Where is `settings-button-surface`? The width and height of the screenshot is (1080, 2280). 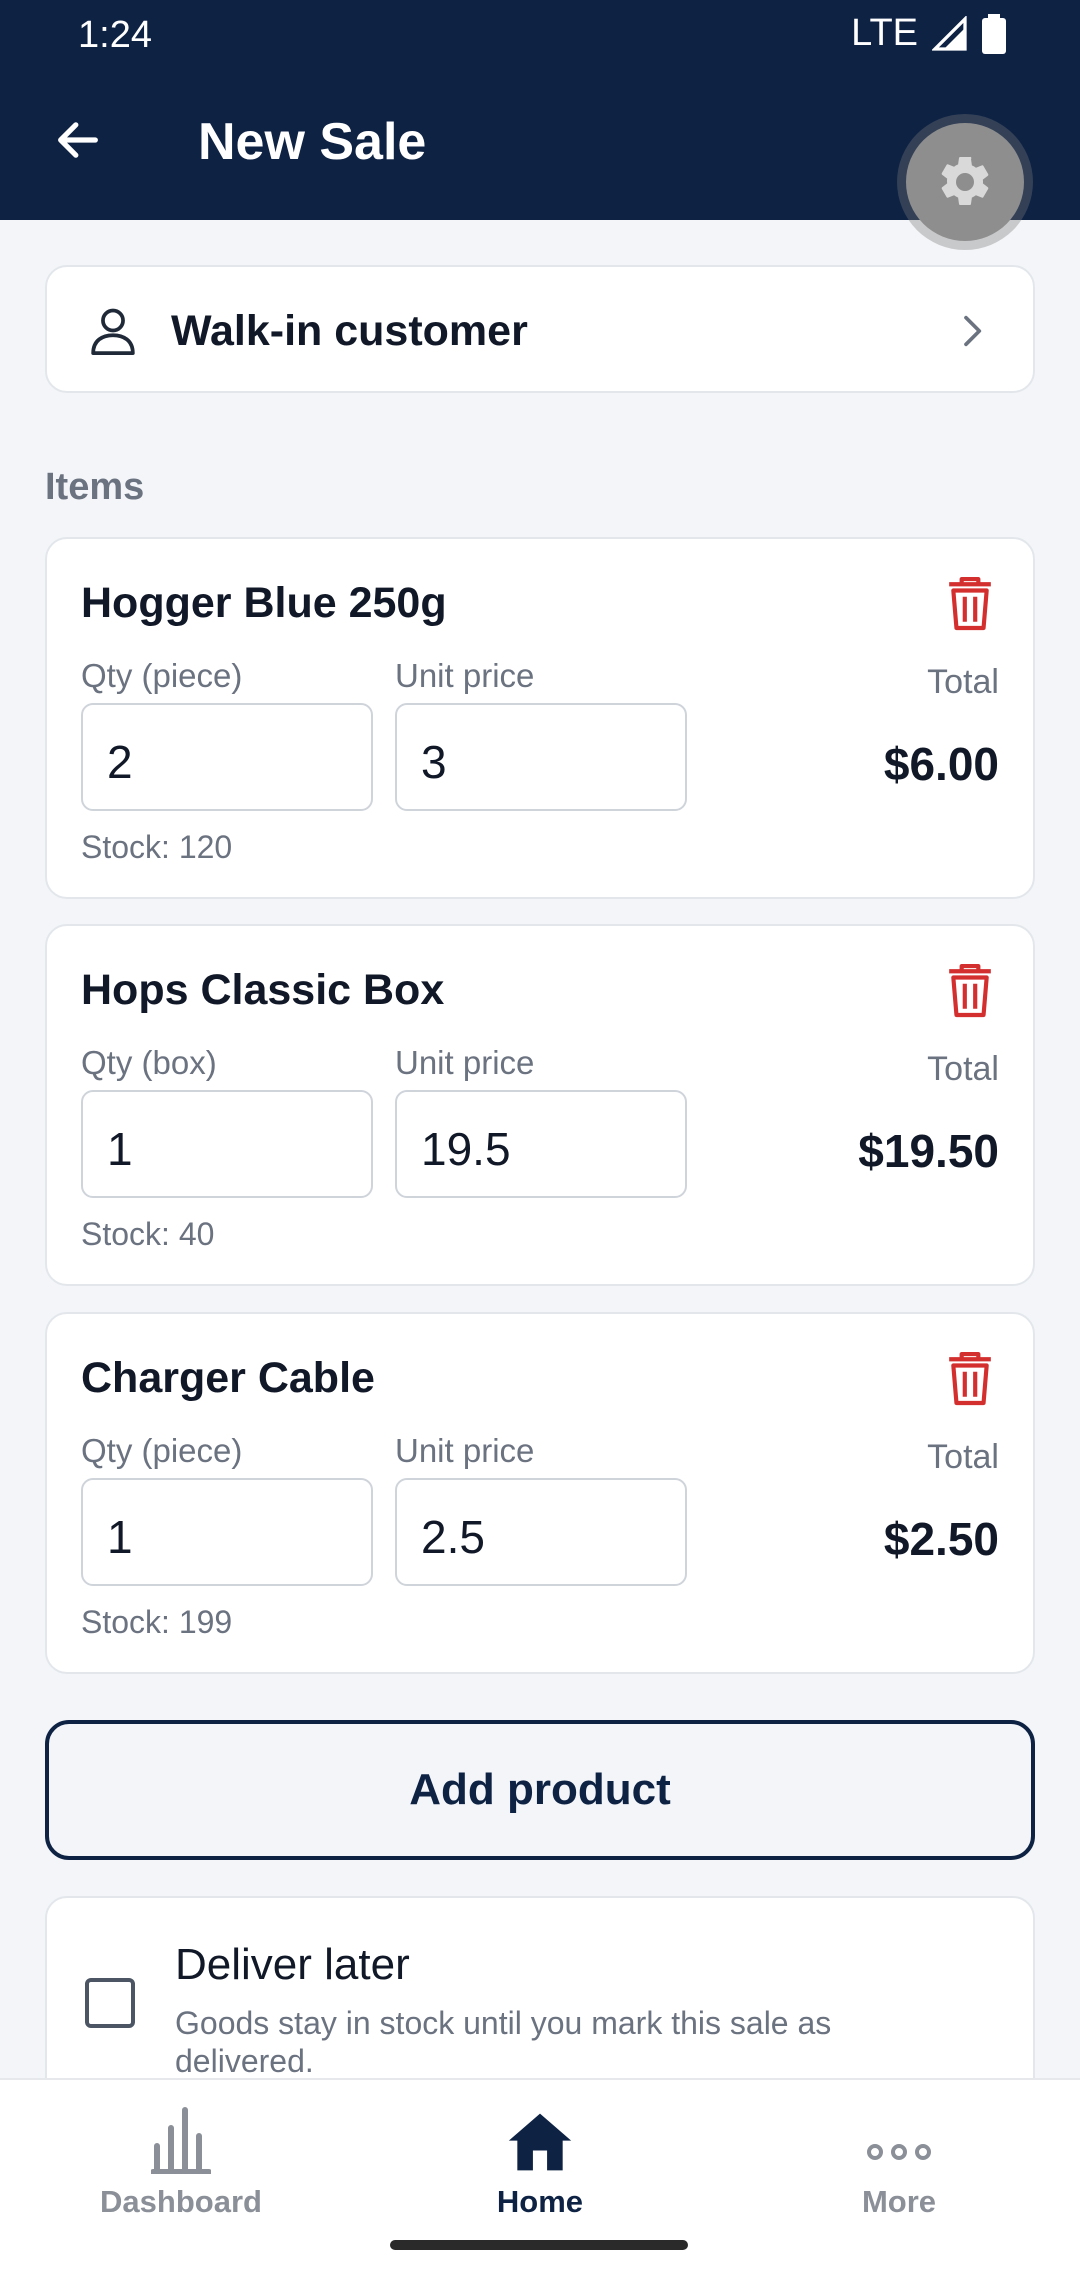
settings-button-surface is located at coordinates (965, 182).